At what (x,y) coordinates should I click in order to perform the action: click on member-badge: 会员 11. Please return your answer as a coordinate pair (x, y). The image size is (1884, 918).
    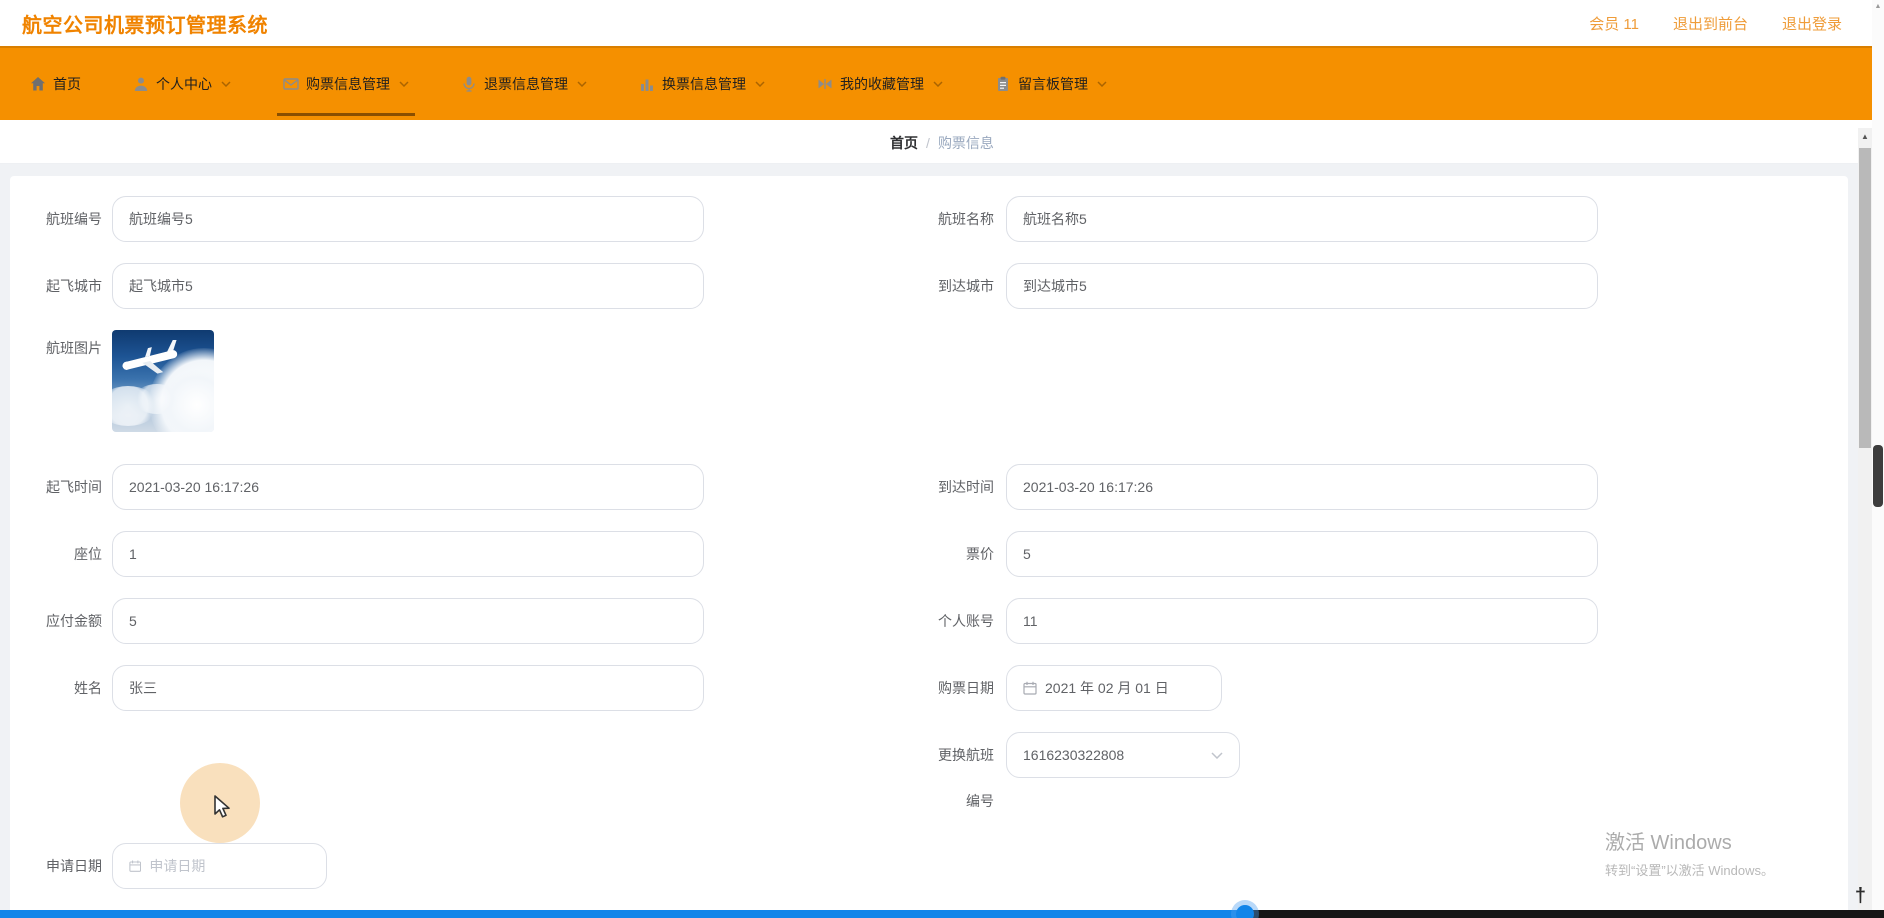
    Looking at the image, I should click on (1614, 24).